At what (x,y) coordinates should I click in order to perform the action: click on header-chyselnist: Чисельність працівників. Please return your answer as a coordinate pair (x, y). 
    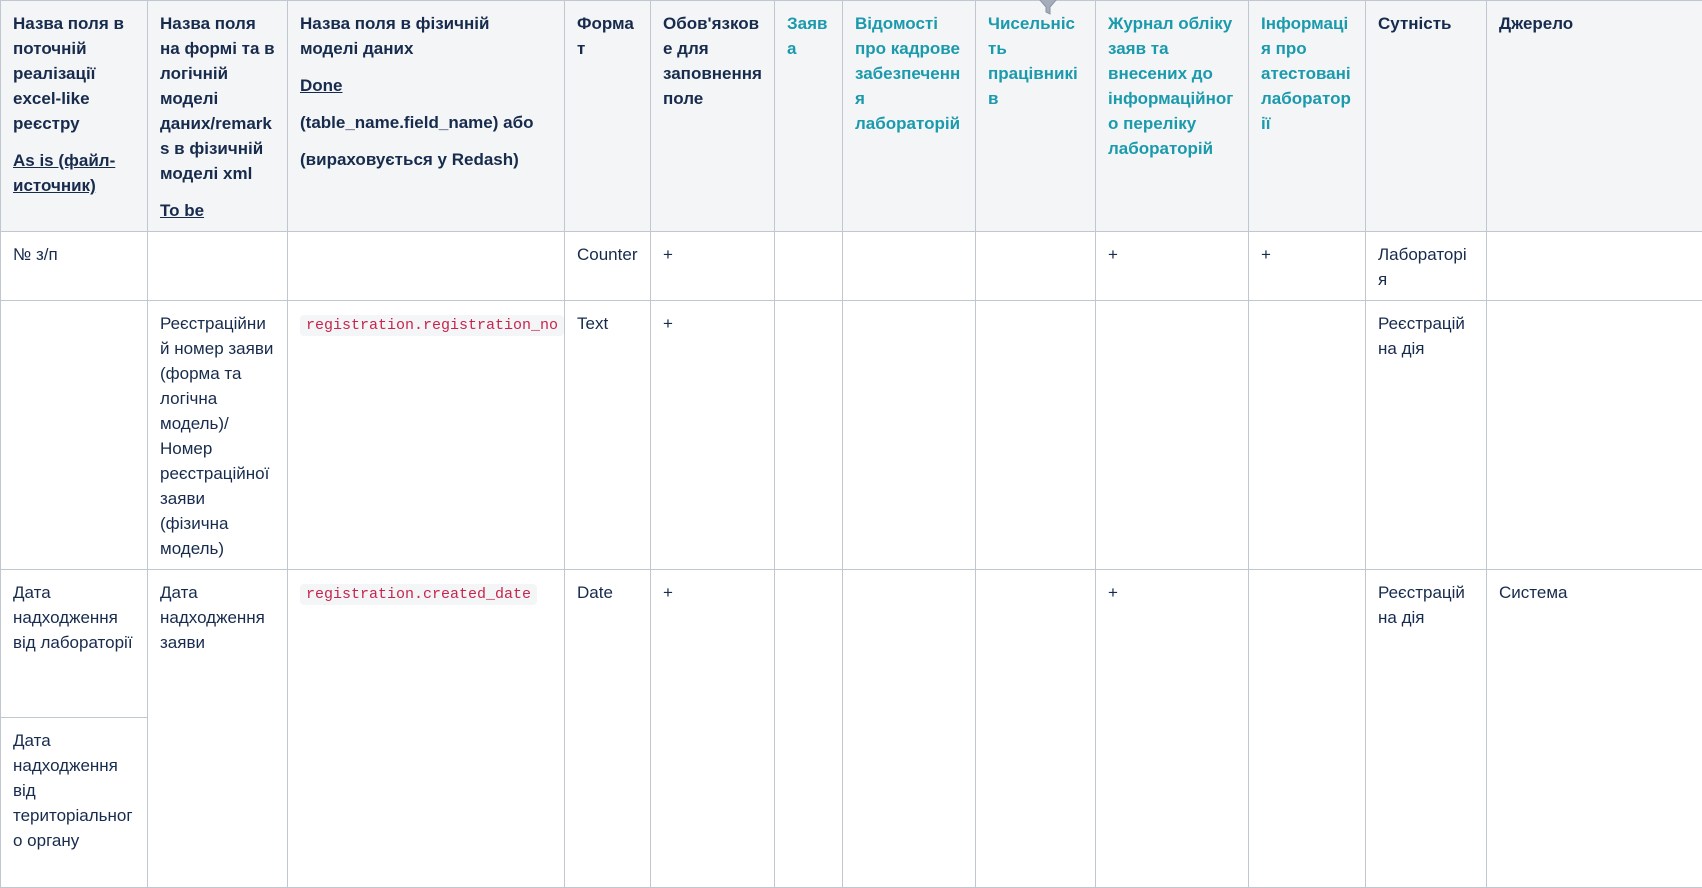
    Looking at the image, I should click on (1036, 116).